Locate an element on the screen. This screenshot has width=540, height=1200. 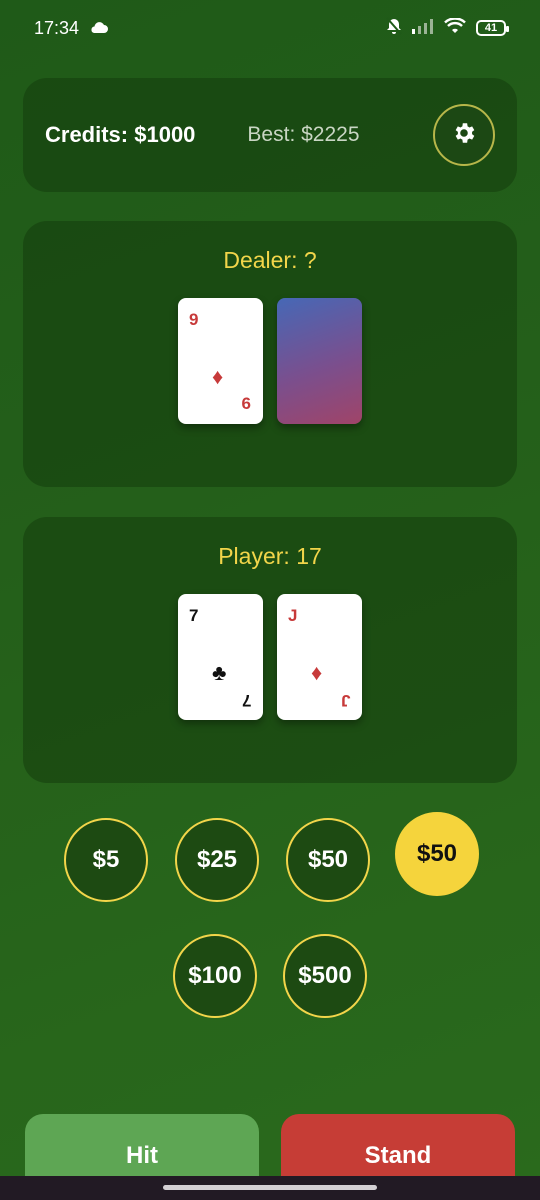
wifi-icon is located at coordinates (455, 27).